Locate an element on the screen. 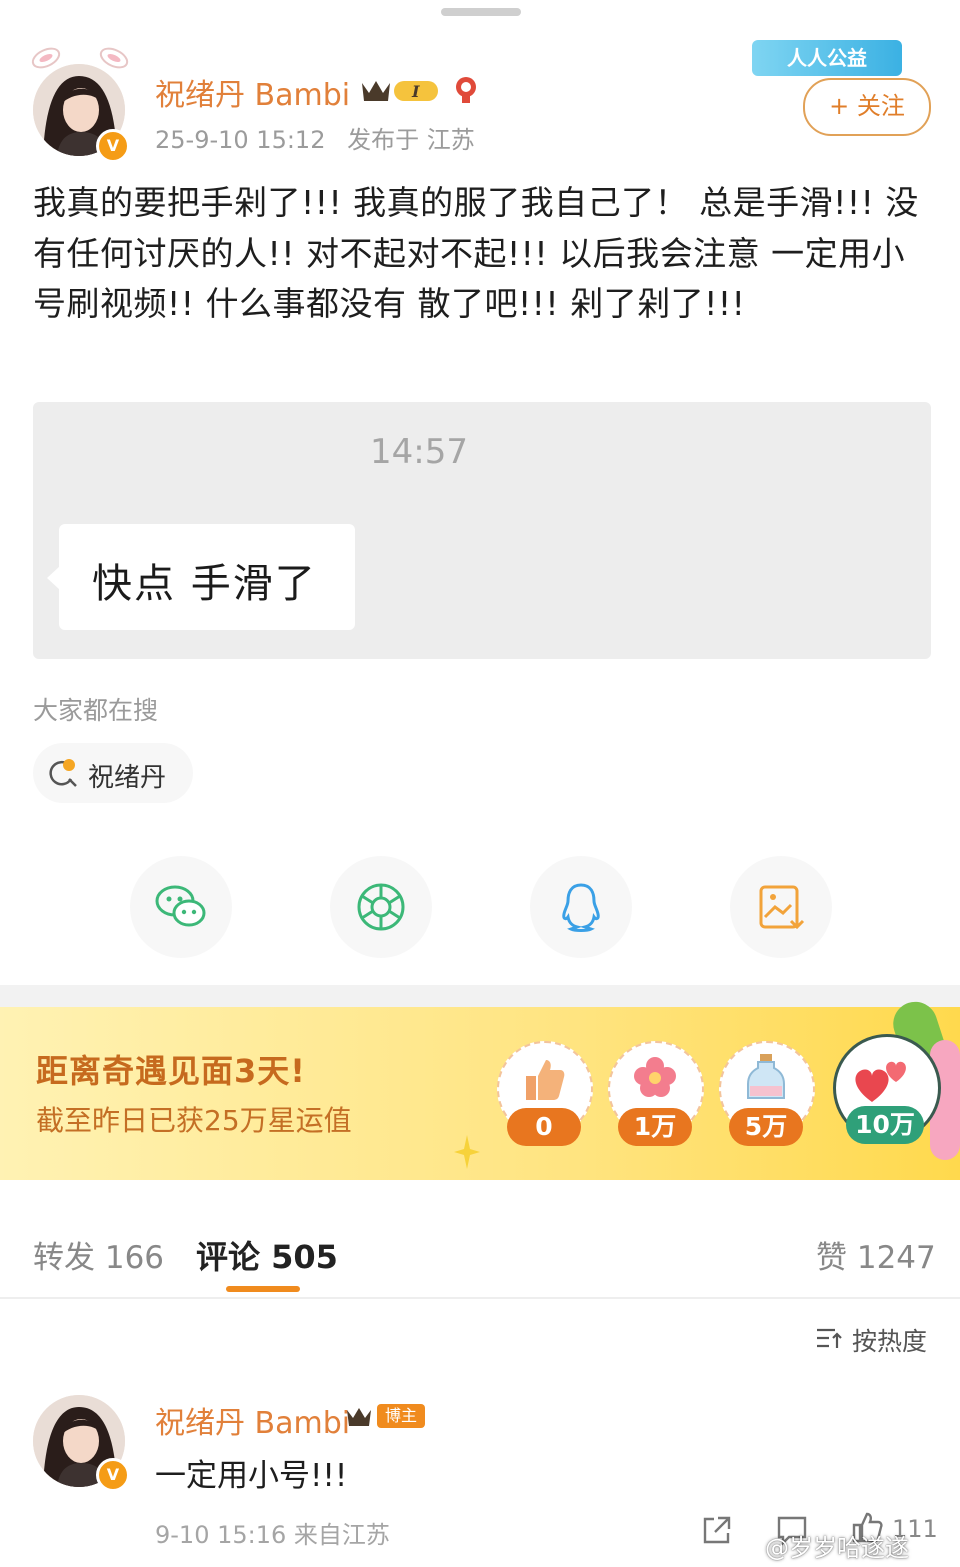 The width and height of the screenshot is (960, 1567). author-badge: 博主 is located at coordinates (401, 1416).